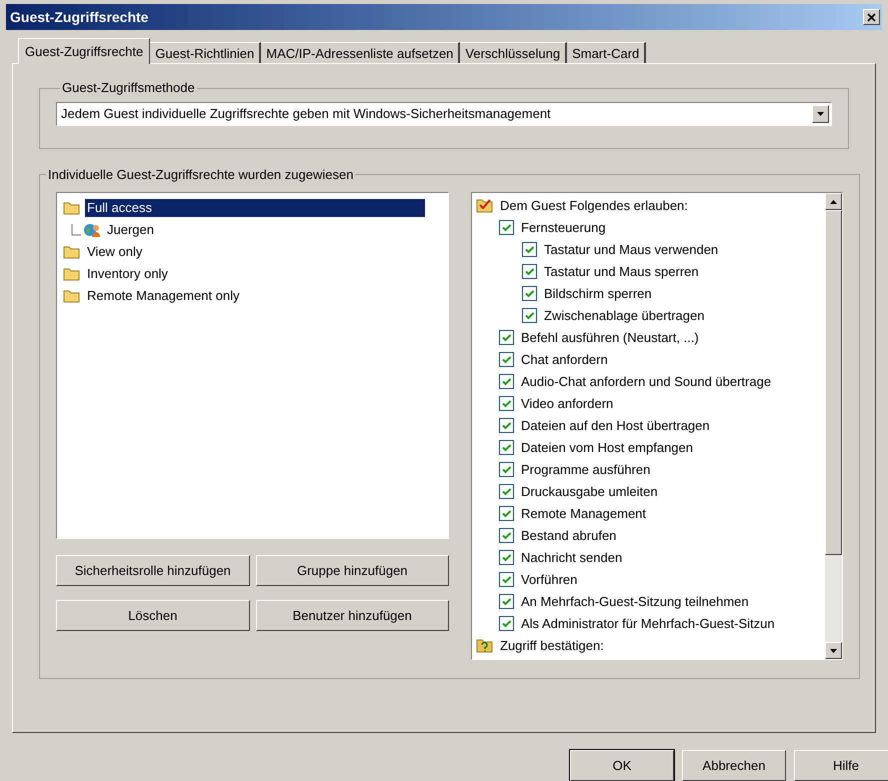 The height and width of the screenshot is (781, 888). I want to click on action-button: Gruppe hinzufügen, so click(352, 570).